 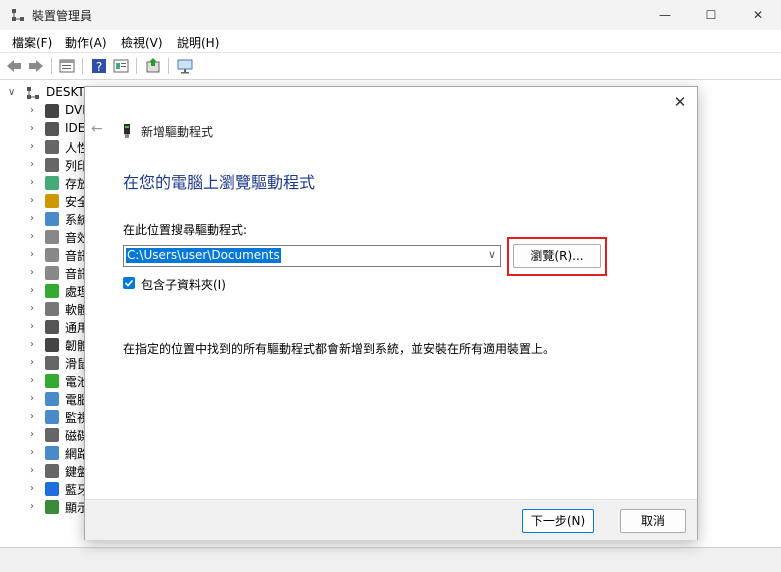 I want to click on tree-item-label: DVI, so click(x=75, y=110).